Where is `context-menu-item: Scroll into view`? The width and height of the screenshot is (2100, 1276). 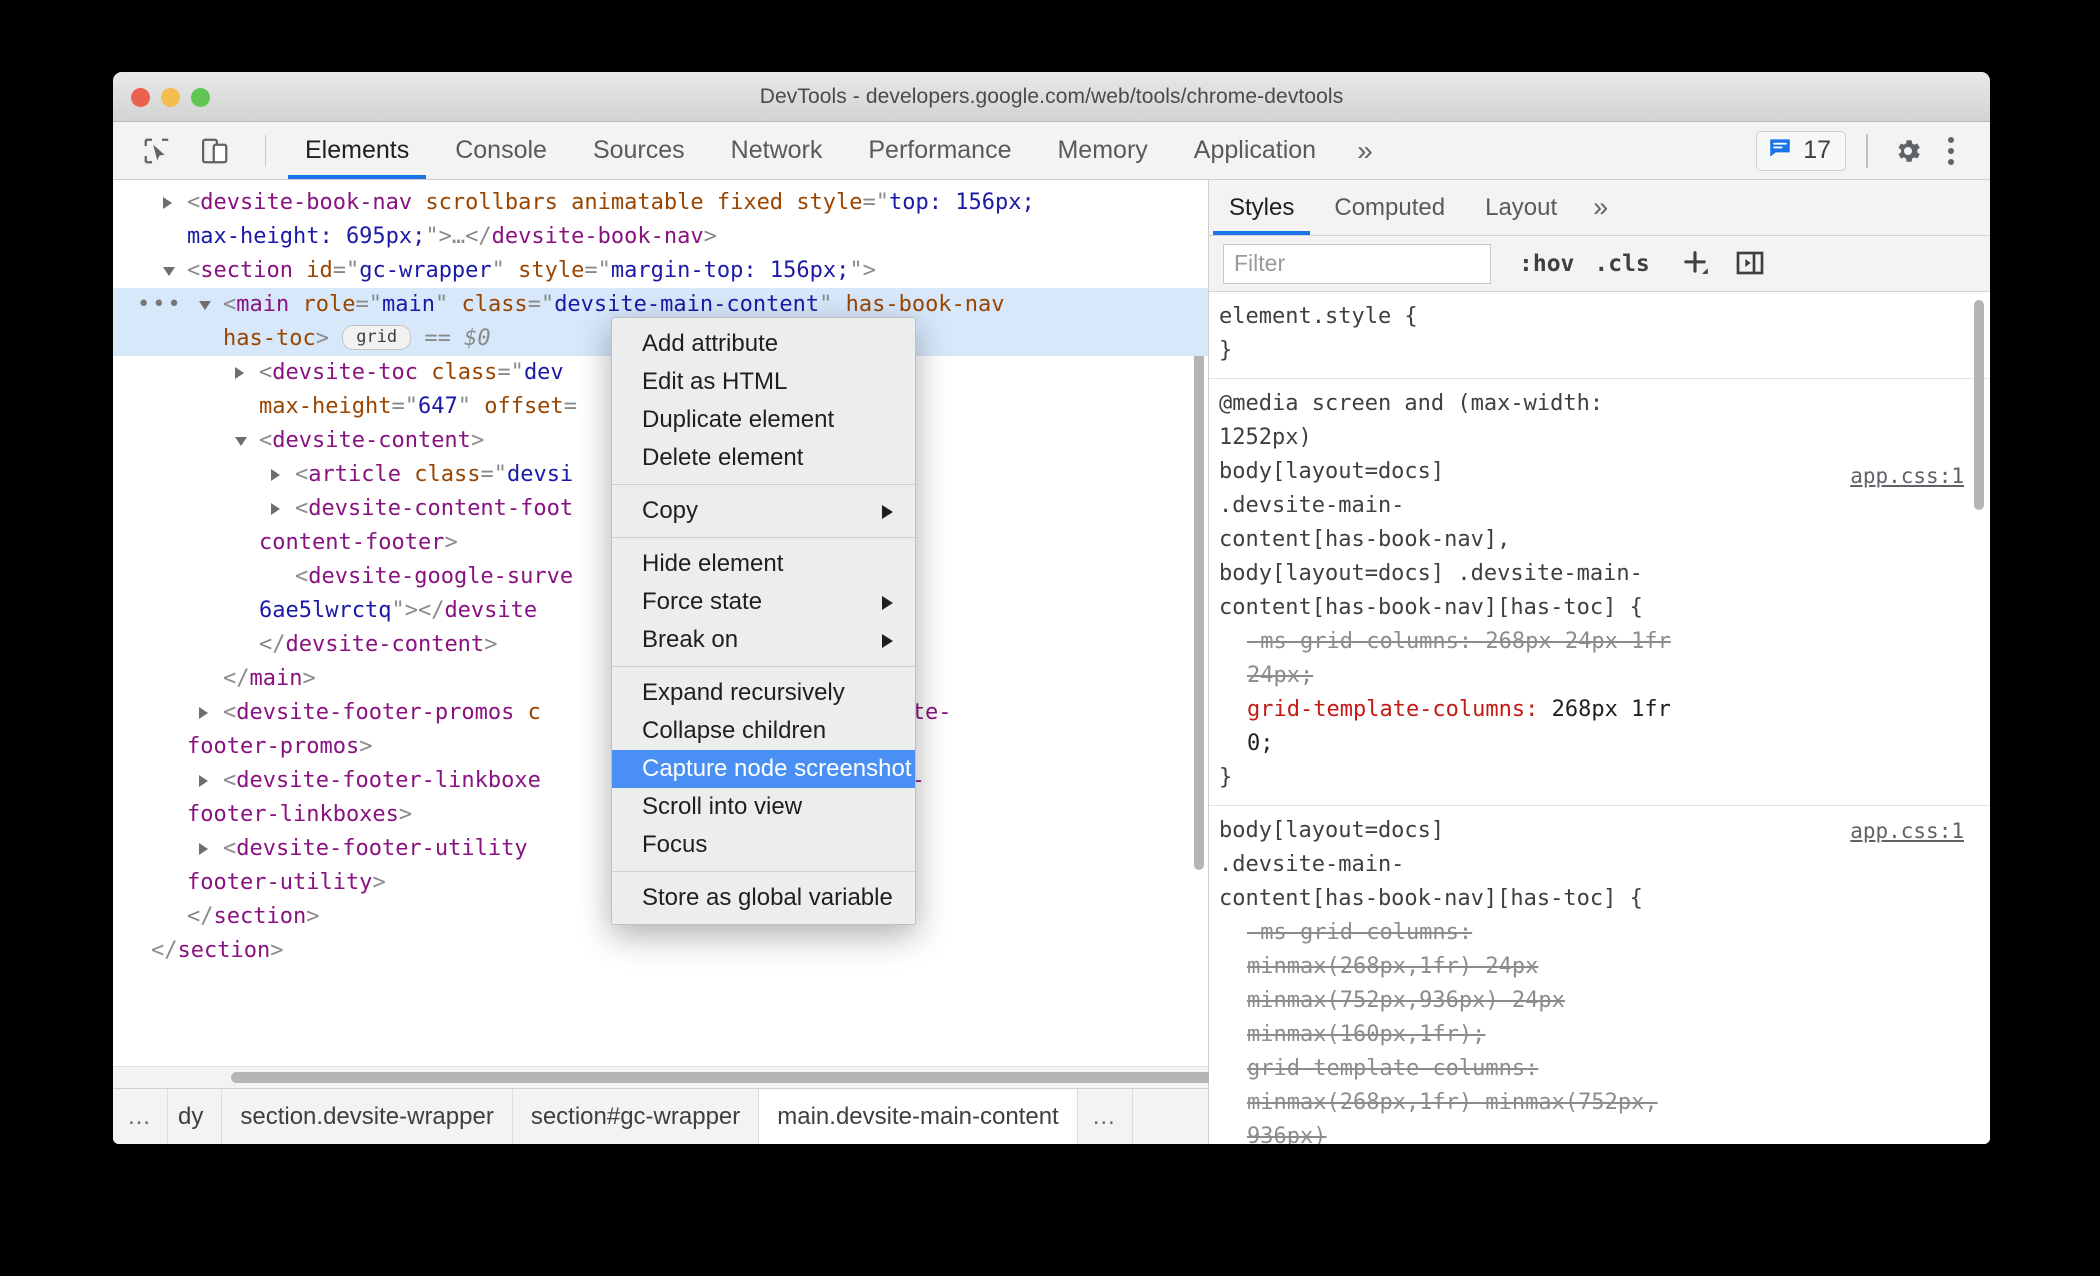 context-menu-item: Scroll into view is located at coordinates (763, 807).